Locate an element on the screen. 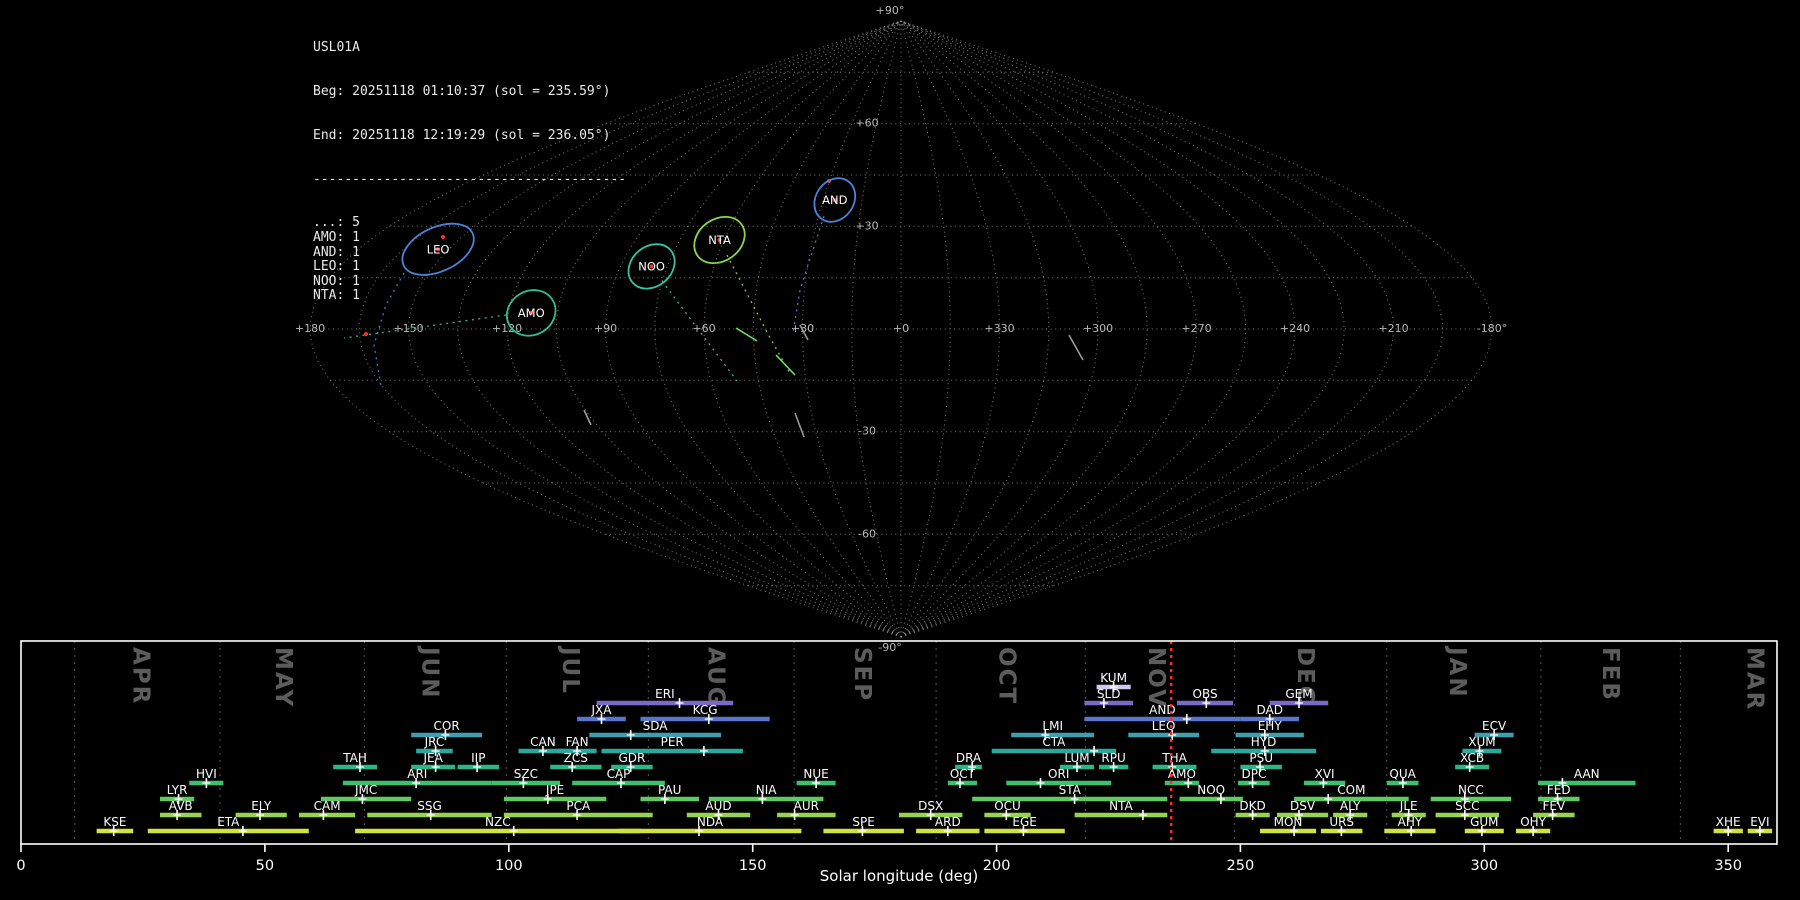 The width and height of the screenshot is (1800, 900). sky-lon-label: +180 is located at coordinates (310, 328).